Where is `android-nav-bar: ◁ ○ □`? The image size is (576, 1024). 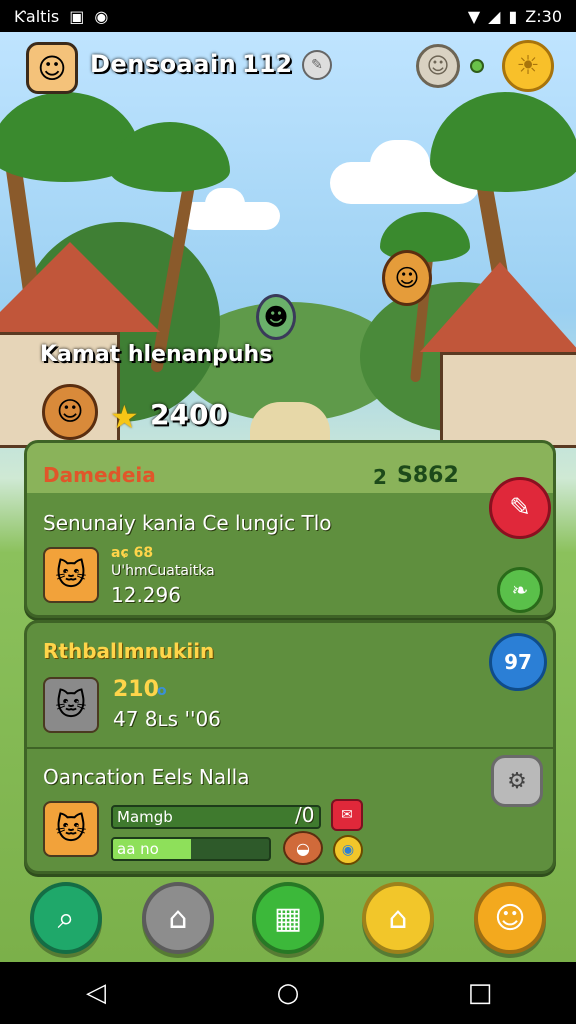
android-nav-bar: ◁ ○ □ is located at coordinates (288, 993).